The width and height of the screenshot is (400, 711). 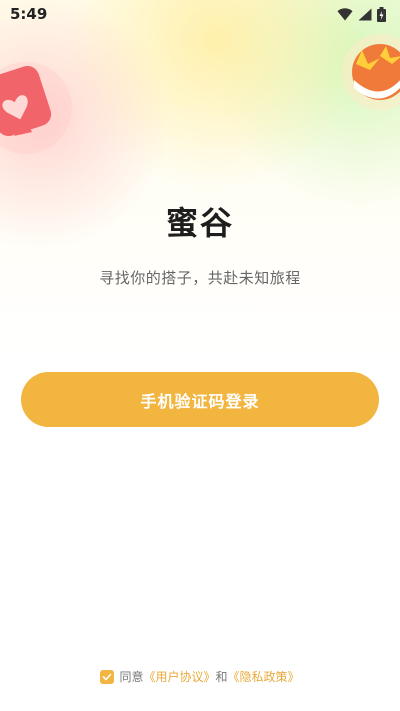 I want to click on status-bar: 5:49, so click(x=200, y=14).